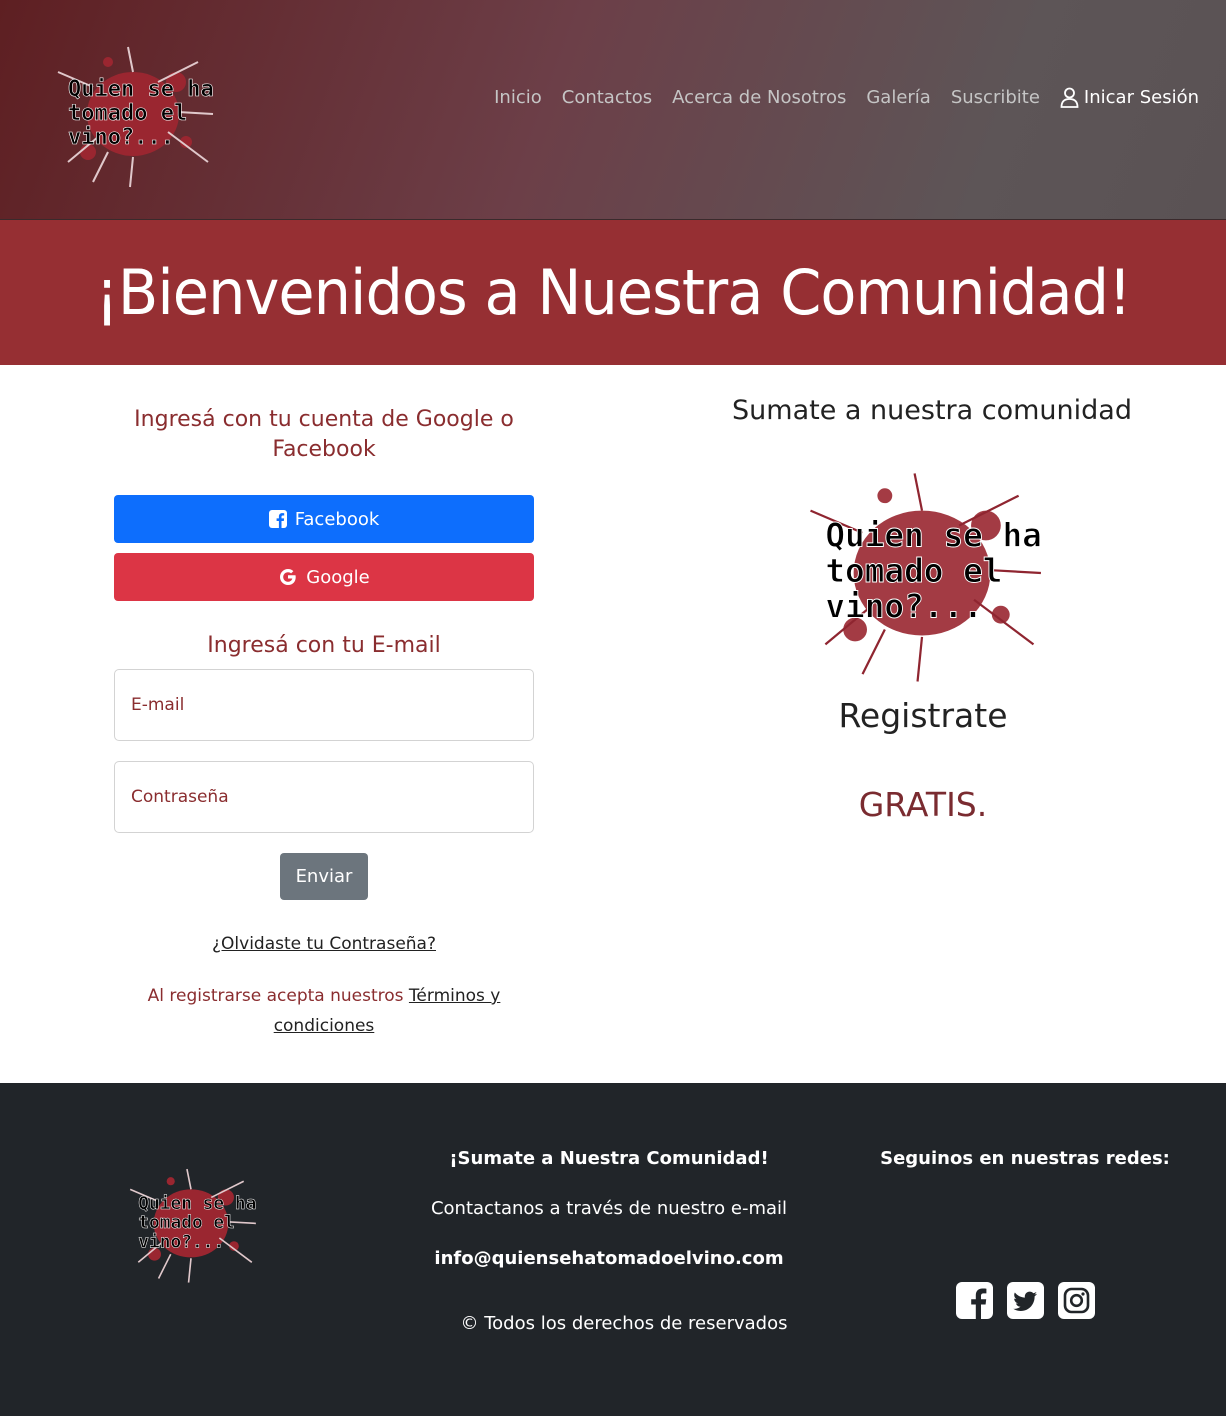 The width and height of the screenshot is (1226, 1416). Describe the element at coordinates (995, 97) in the screenshot. I see `nav-suscribite: Suscribite` at that location.